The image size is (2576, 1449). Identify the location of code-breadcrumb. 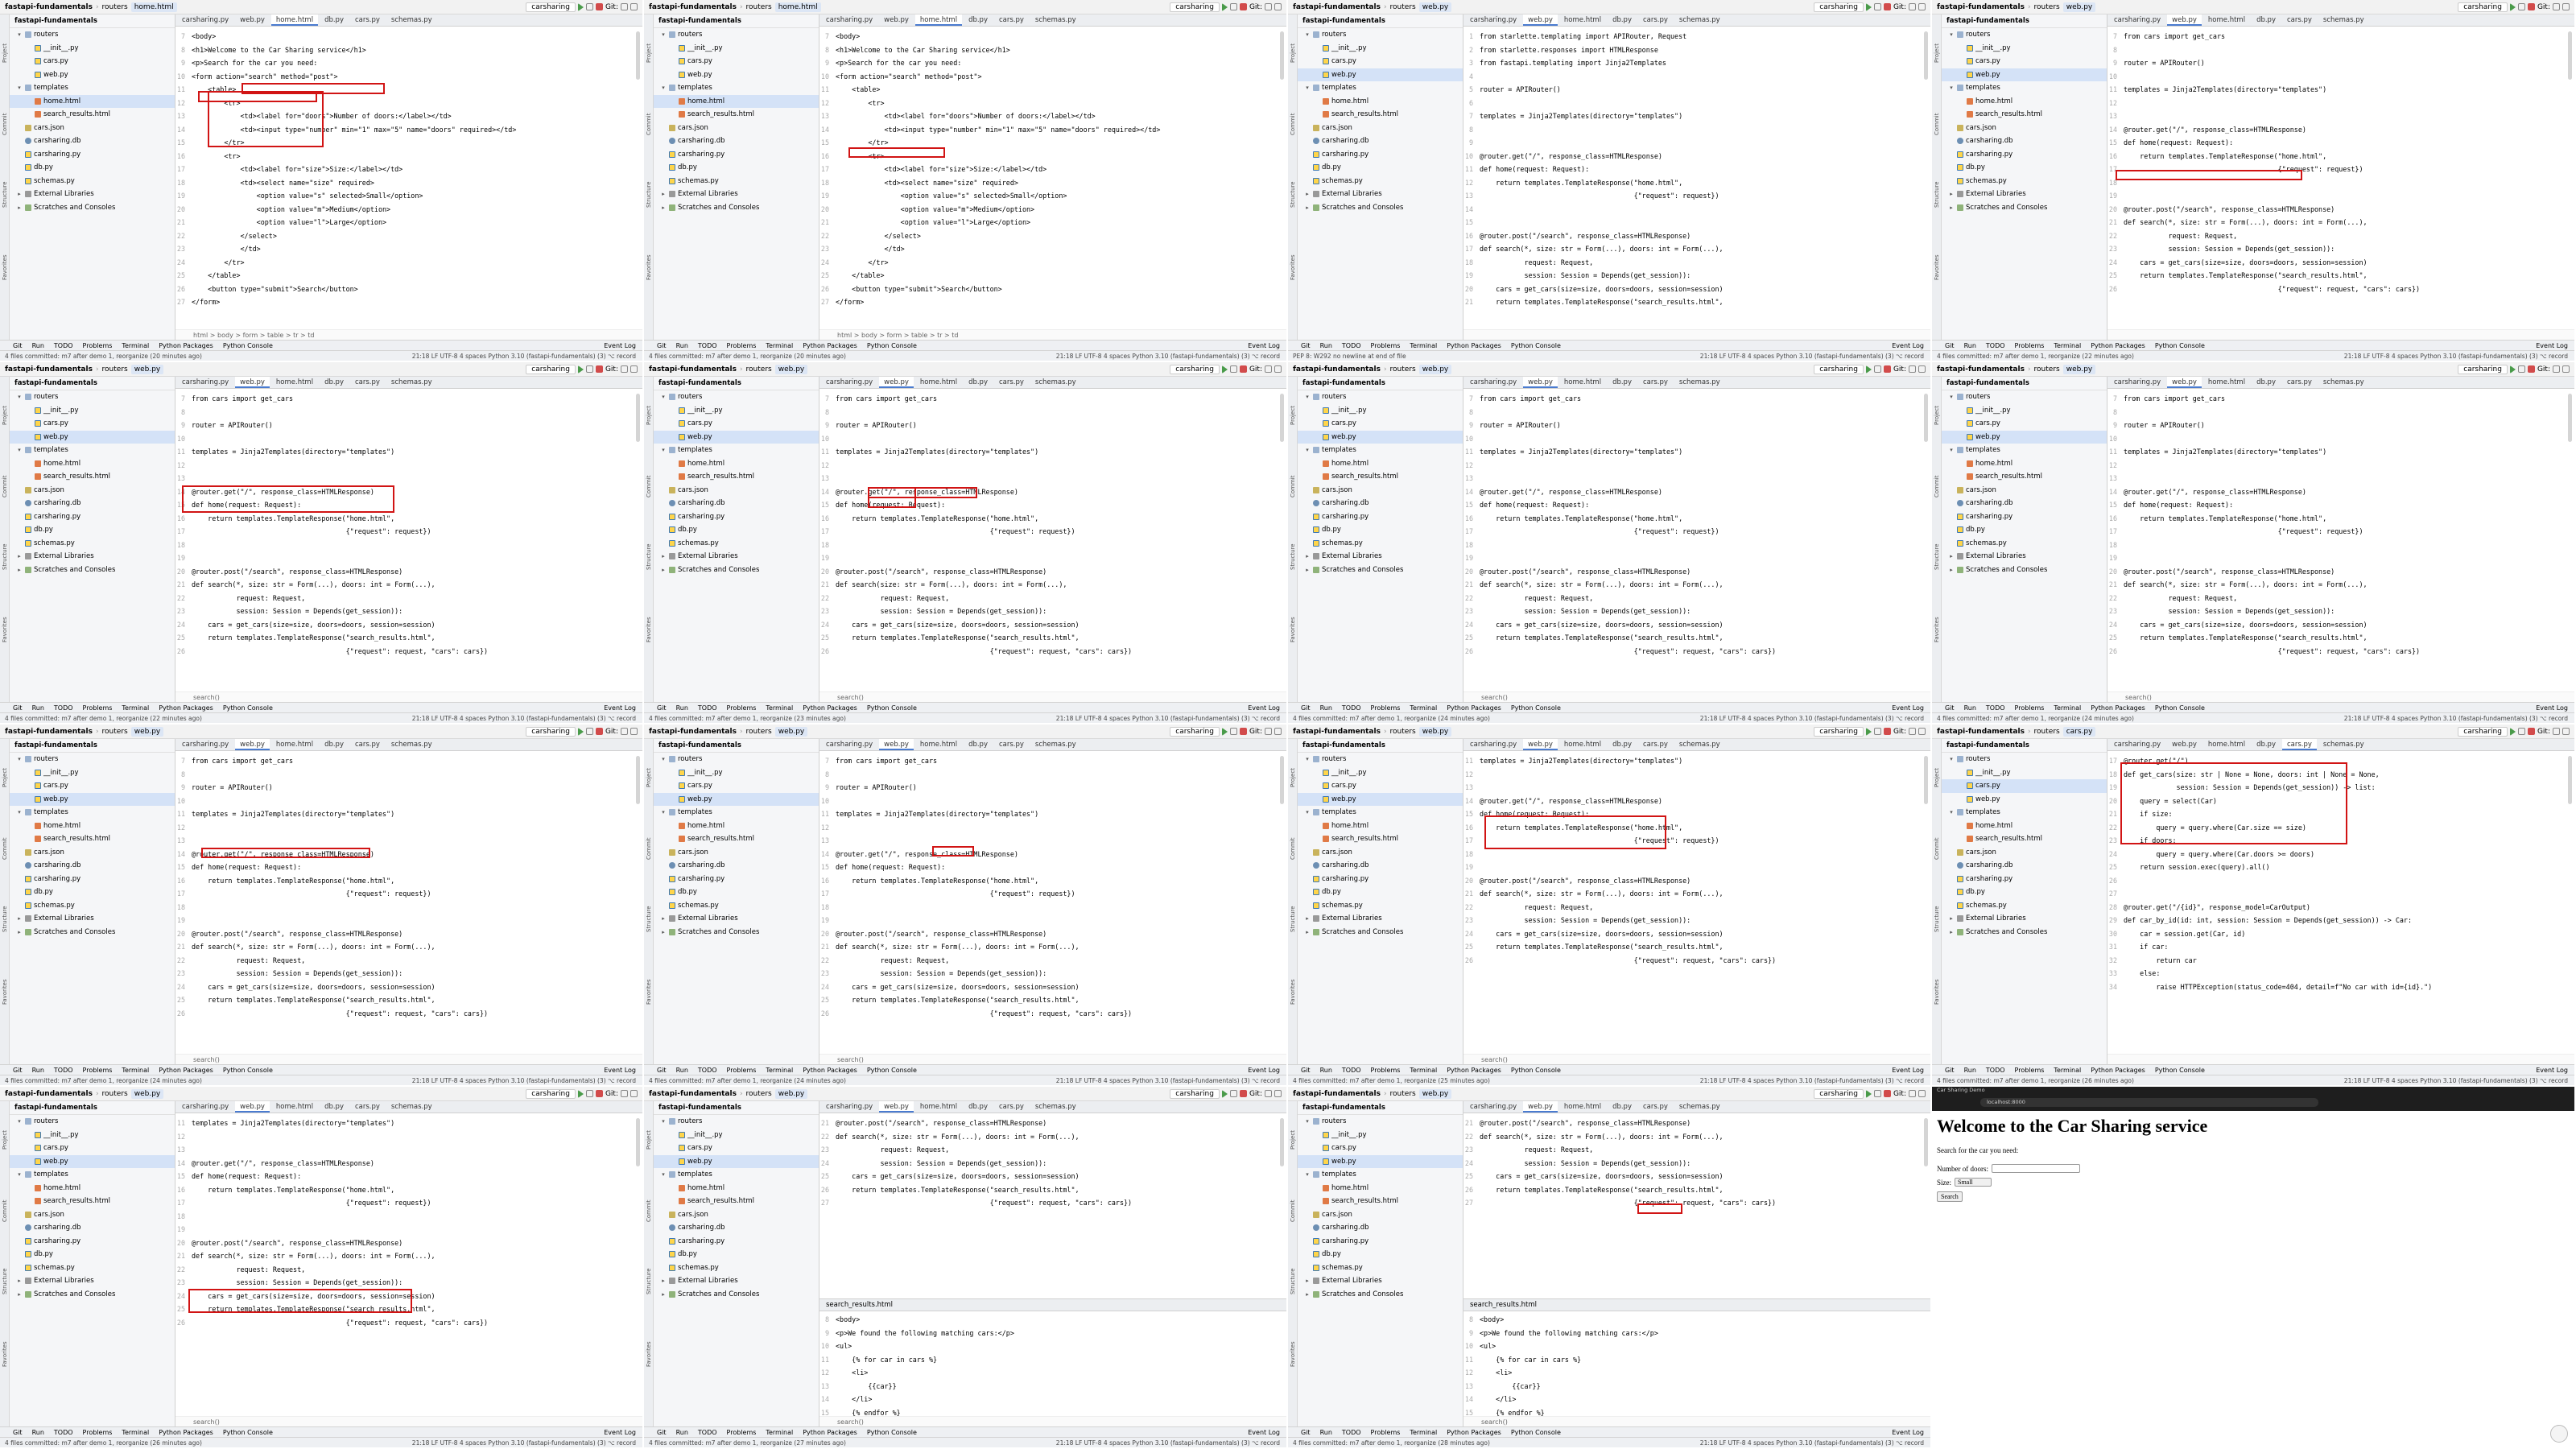
(1696, 334).